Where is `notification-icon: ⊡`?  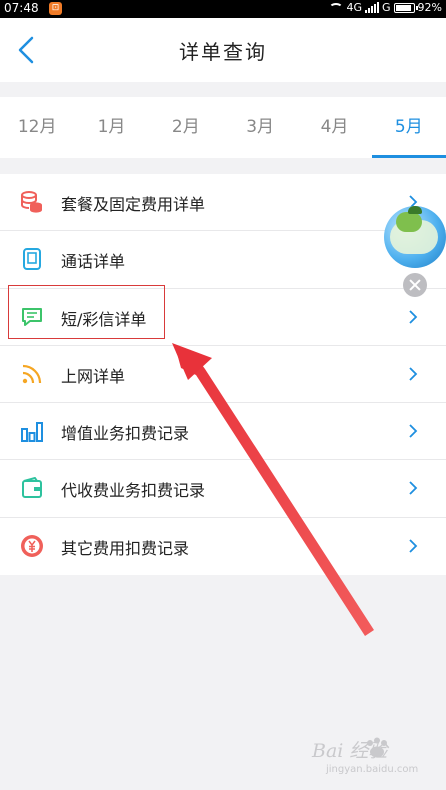
notification-icon: ⊡ is located at coordinates (55, 8).